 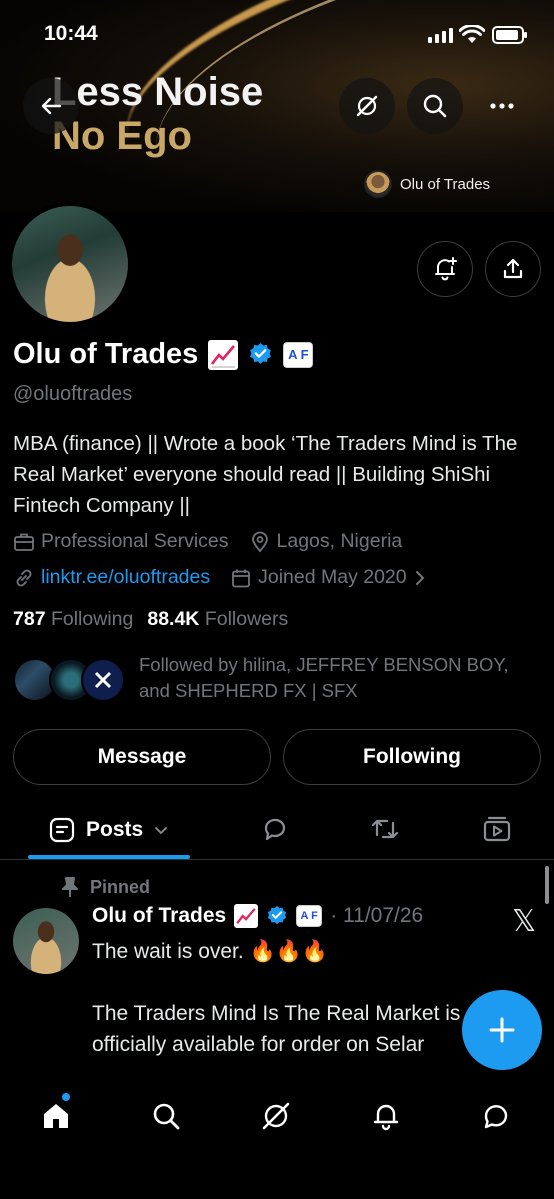 I want to click on x-logo-icon: 𝕏, so click(x=524, y=921).